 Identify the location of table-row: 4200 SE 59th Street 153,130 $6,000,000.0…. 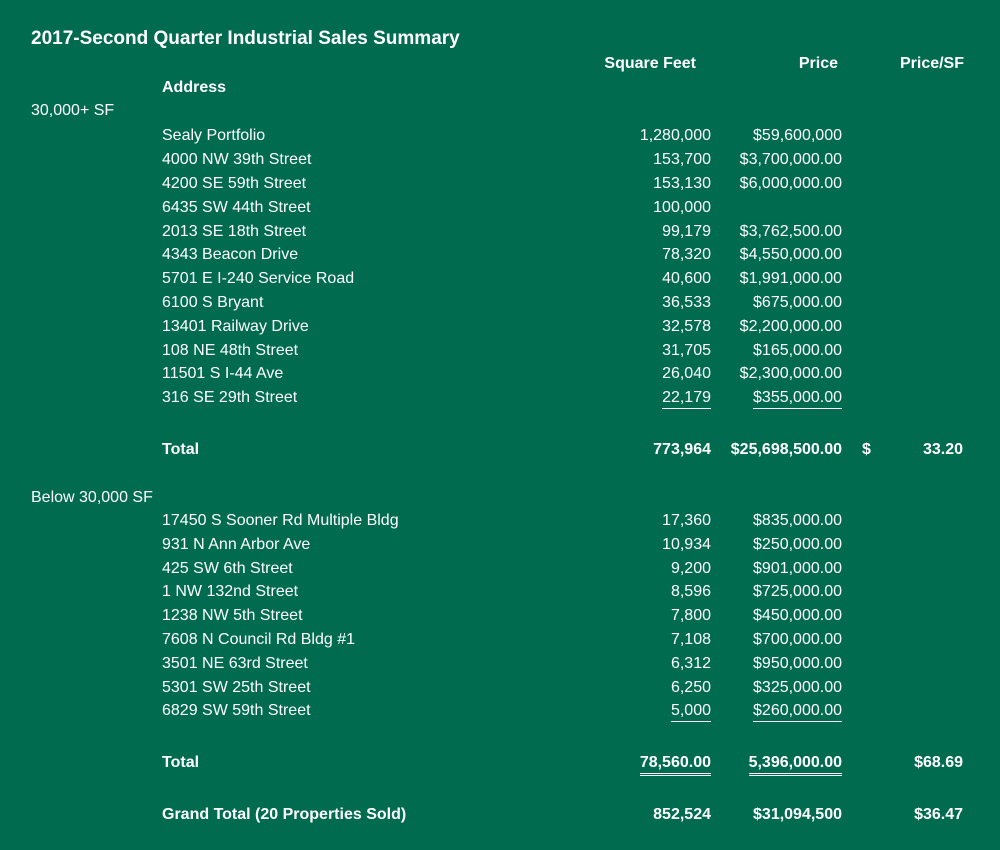
(500, 186).